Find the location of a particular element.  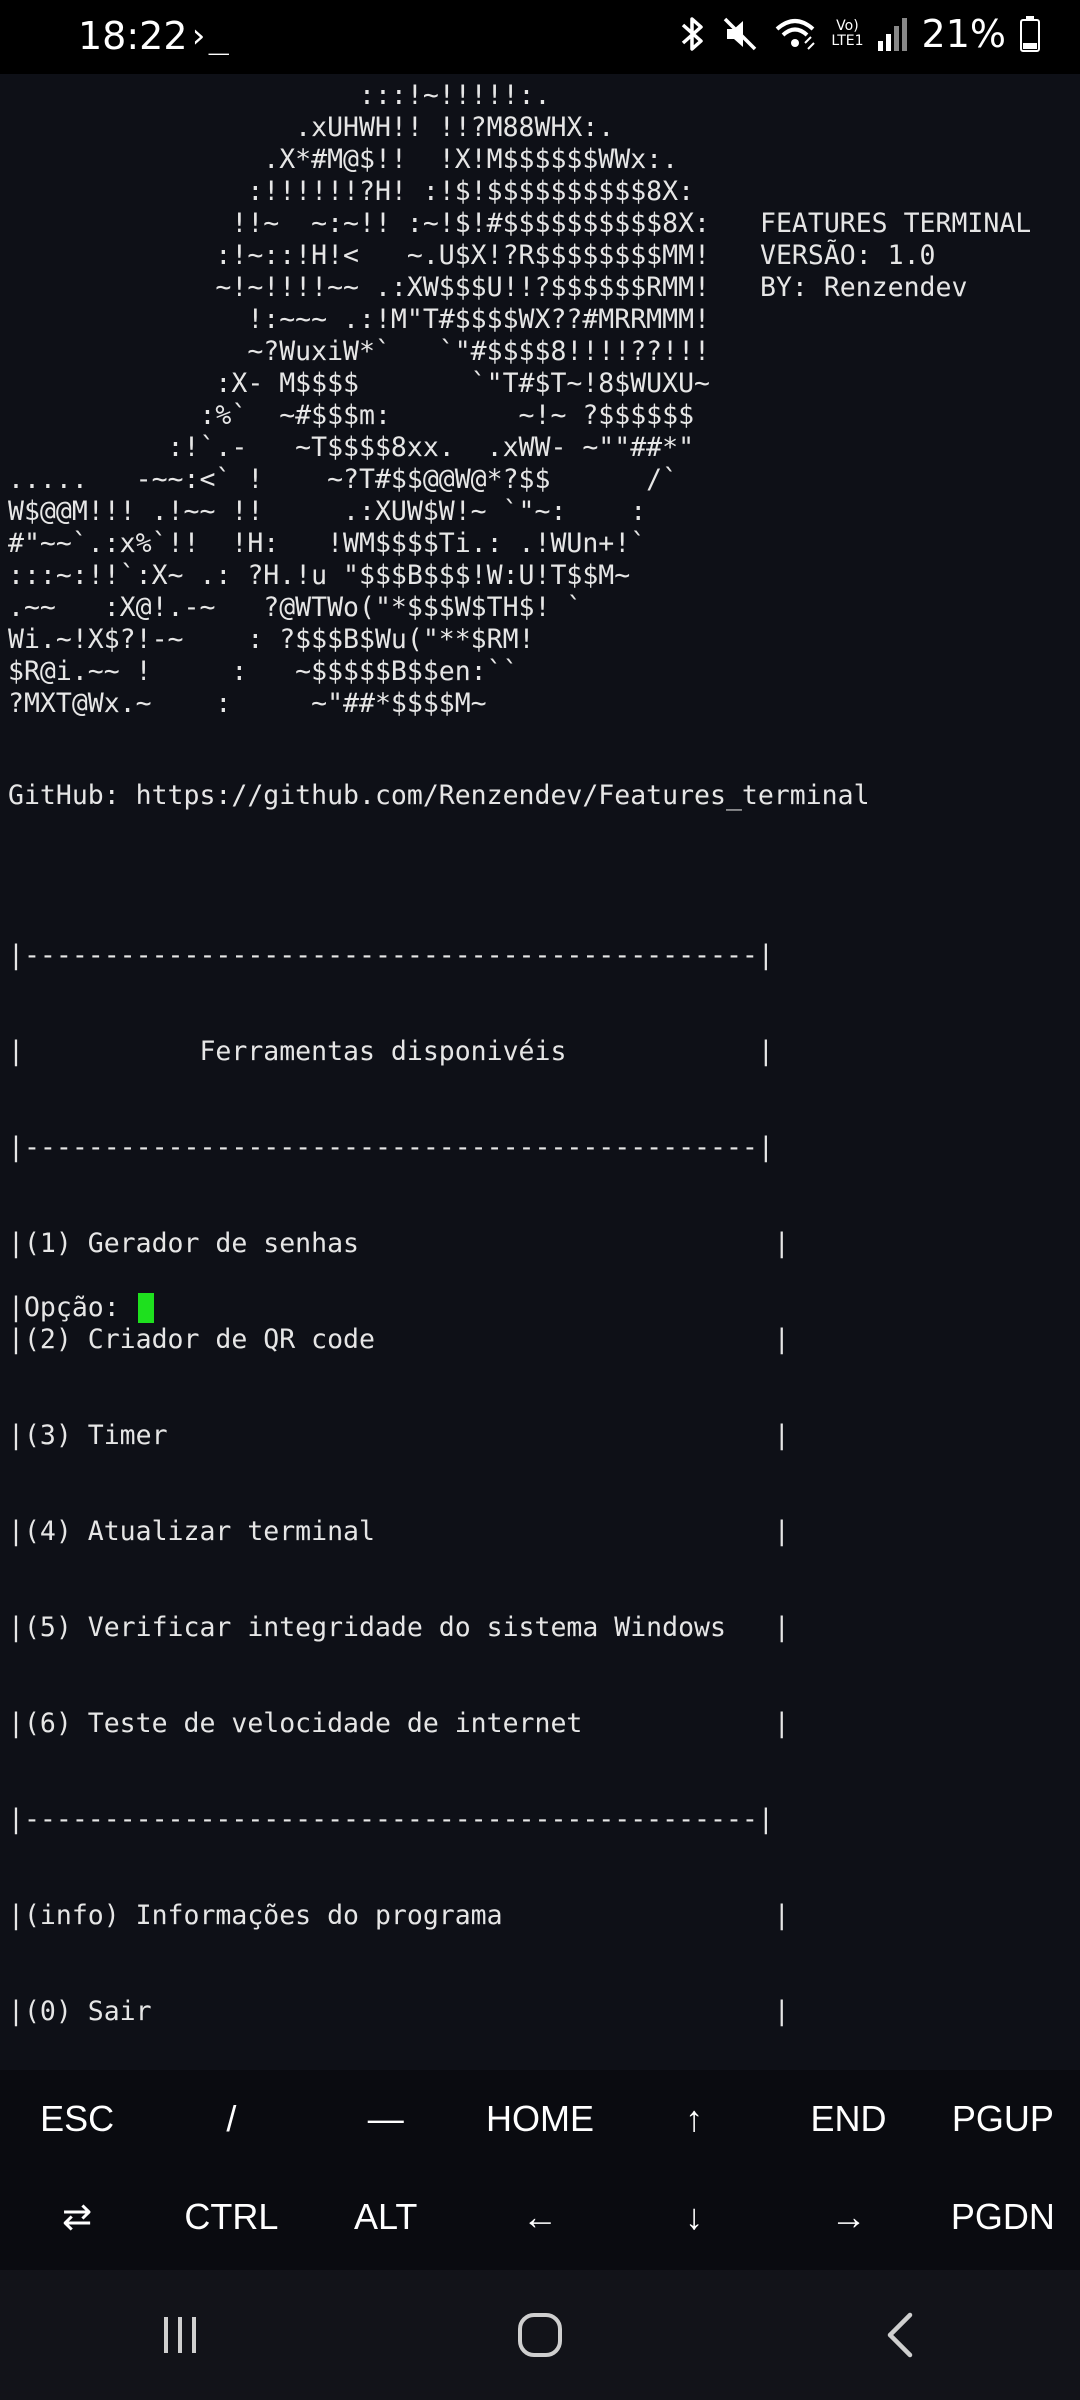

key-left-arrow: ← is located at coordinates (540, 2217).